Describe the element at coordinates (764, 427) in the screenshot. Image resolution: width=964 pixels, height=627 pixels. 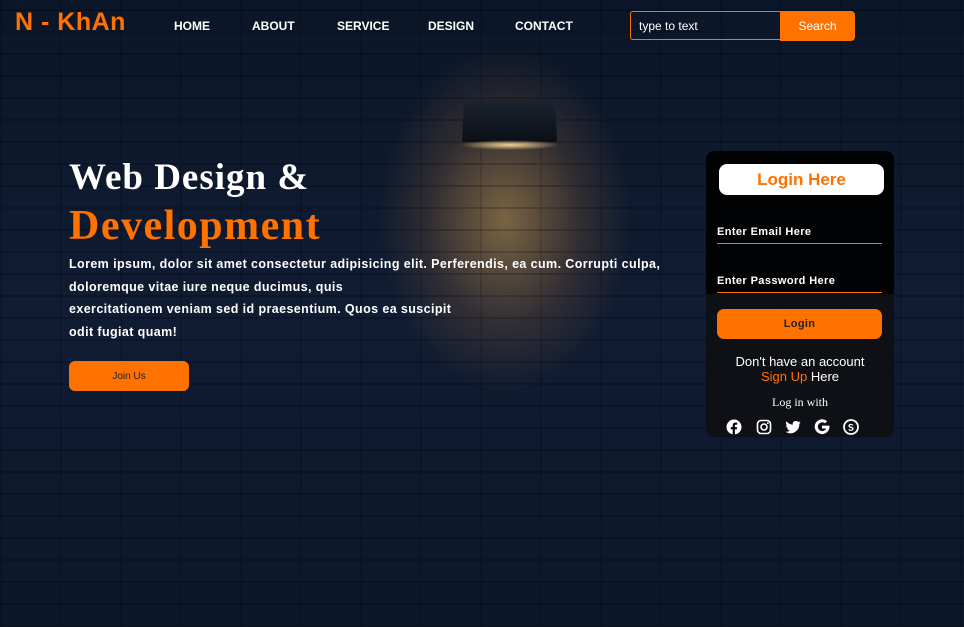
I see `instagram-icon` at that location.